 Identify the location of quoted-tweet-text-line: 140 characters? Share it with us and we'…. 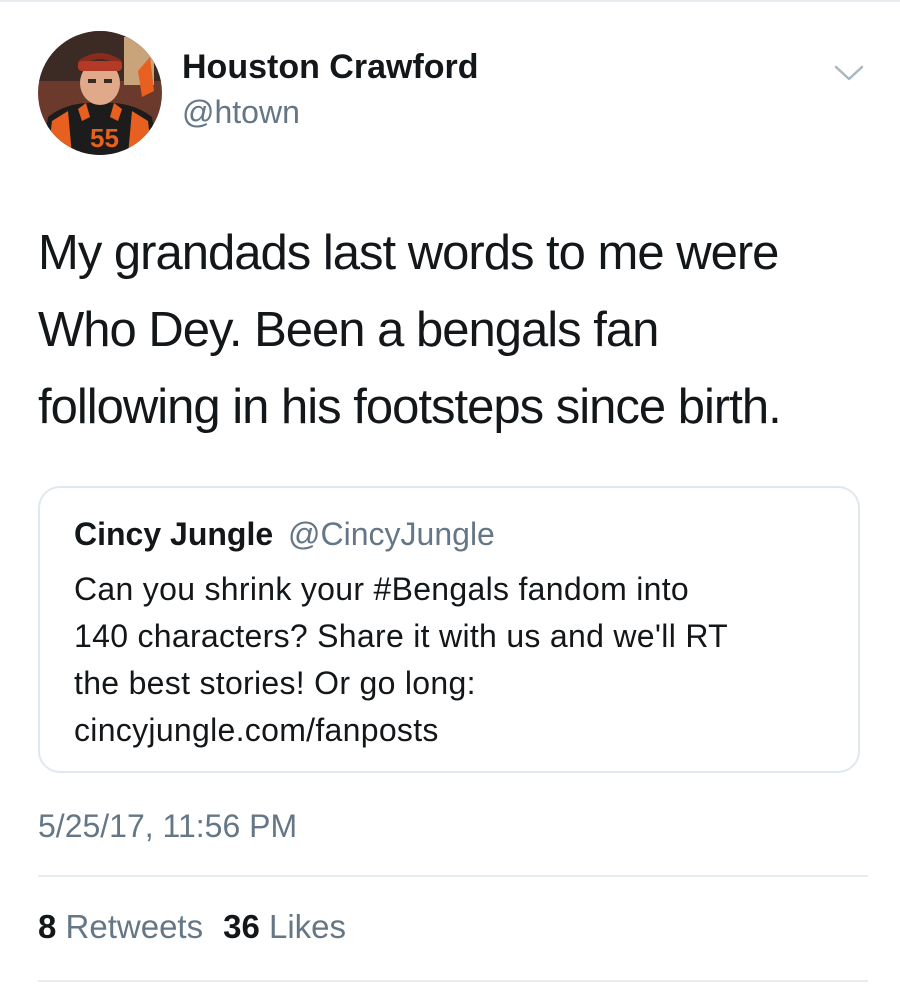
(401, 636).